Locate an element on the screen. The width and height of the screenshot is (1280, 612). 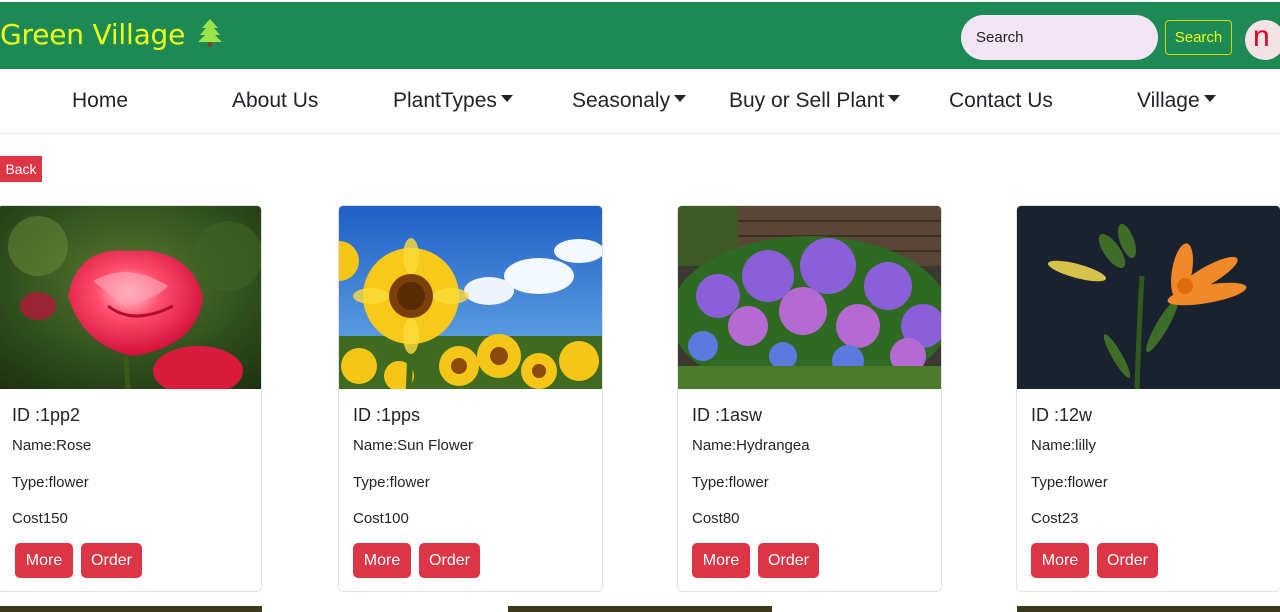
plant-cost: Cost80 is located at coordinates (716, 518).